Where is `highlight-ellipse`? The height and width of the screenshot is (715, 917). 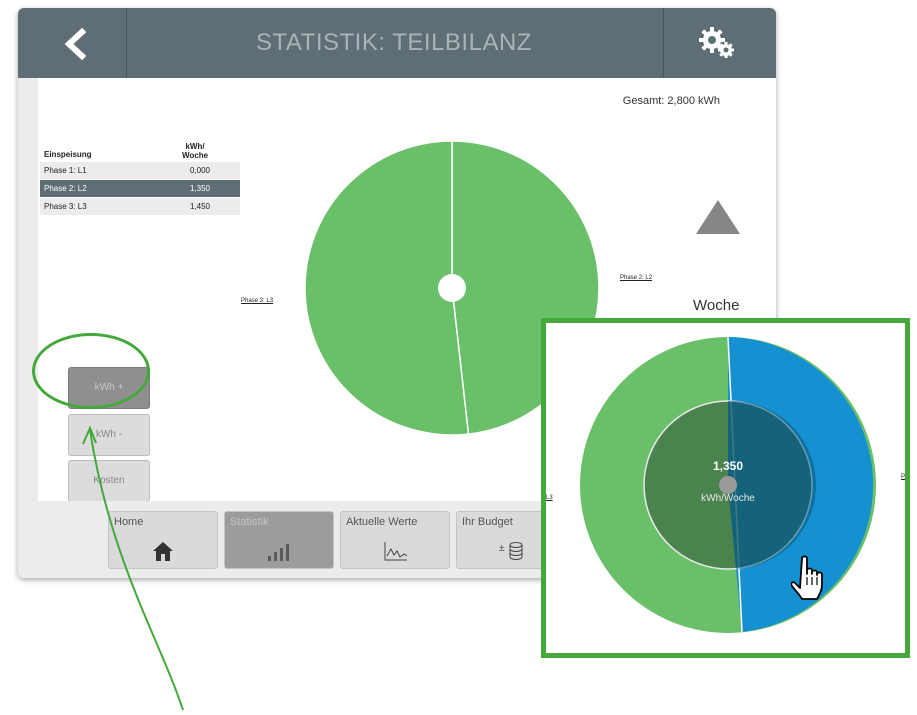
highlight-ellipse is located at coordinates (91, 371).